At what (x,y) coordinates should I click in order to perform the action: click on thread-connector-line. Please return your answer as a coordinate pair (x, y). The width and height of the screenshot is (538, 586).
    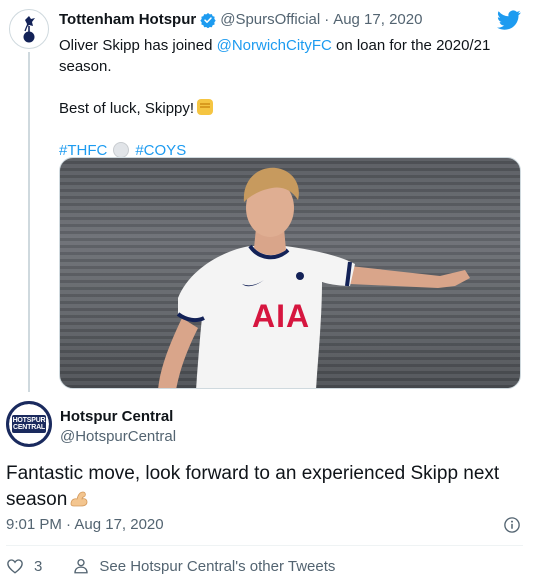
    Looking at the image, I should click on (29, 222).